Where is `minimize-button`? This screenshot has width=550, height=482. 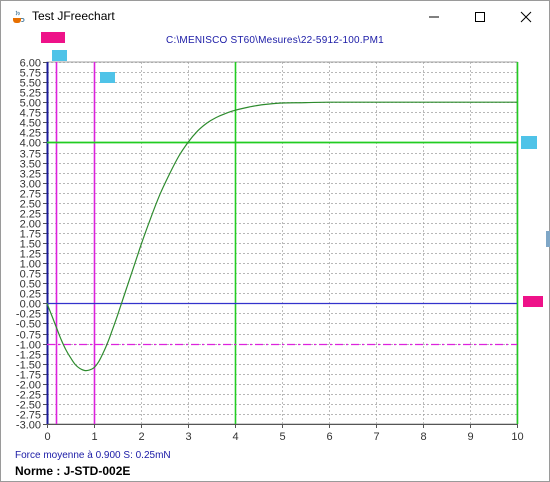 minimize-button is located at coordinates (434, 16).